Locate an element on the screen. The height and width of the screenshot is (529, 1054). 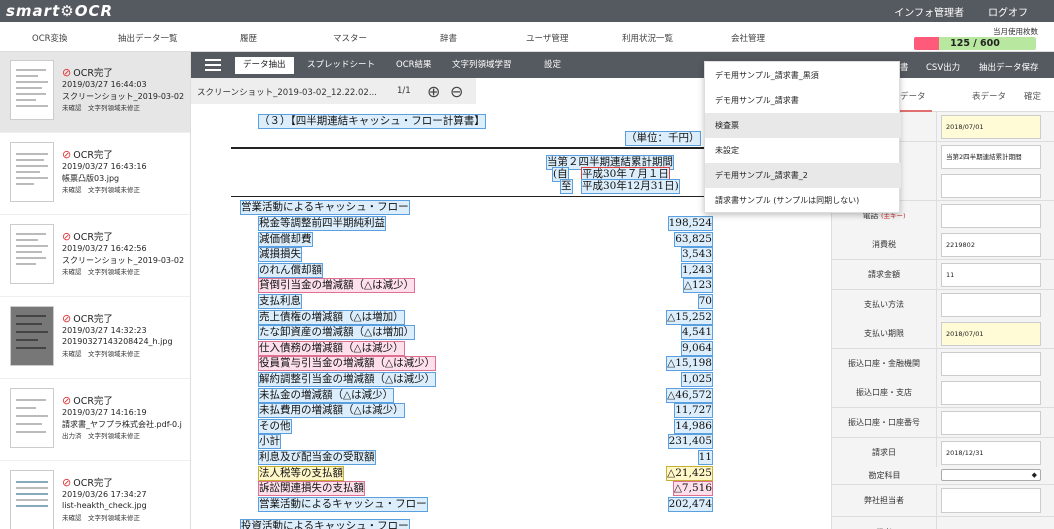
doc-row-label: 未払費用の増減額（△は減少） is located at coordinates (331, 410).